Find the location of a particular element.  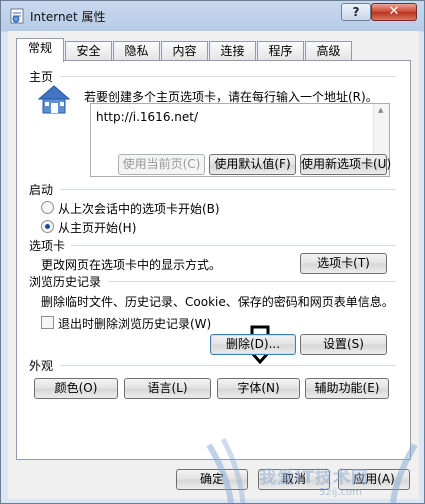

startup-last-session-label: 从上次会话中的选项卡开始(B) is located at coordinates (139, 209).